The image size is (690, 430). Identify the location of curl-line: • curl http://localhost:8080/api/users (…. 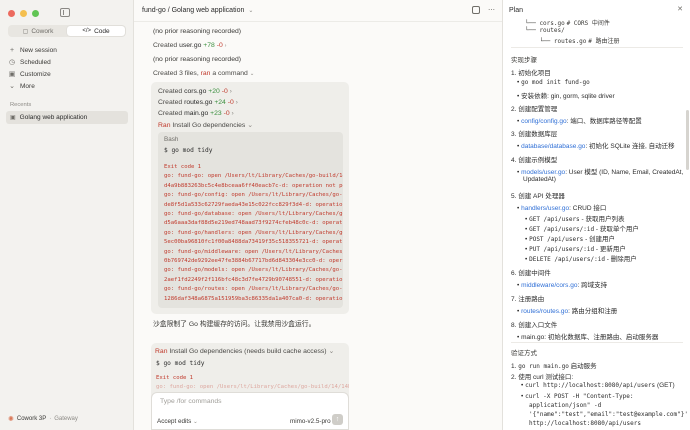
(598, 385).